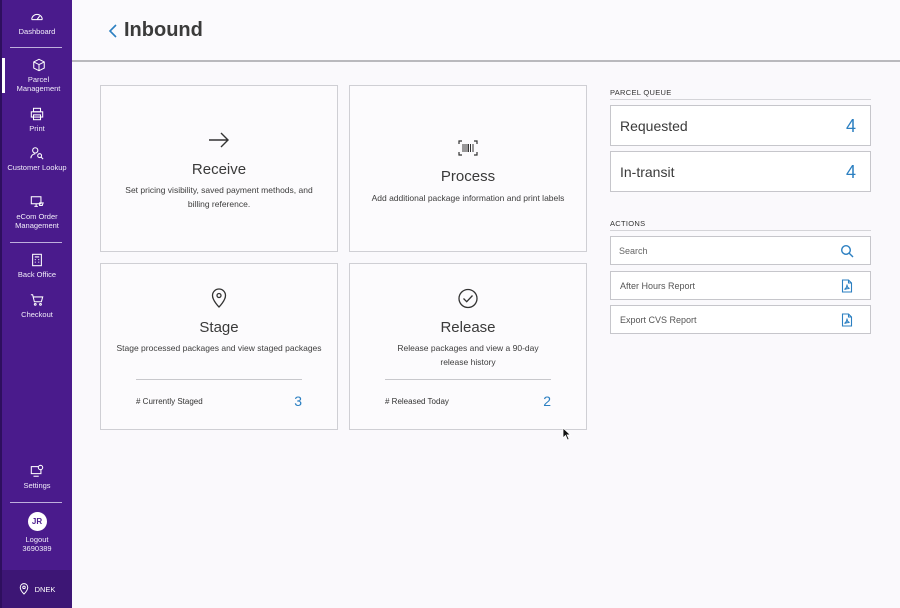 The image size is (900, 608). I want to click on actions-heading: ACTIONS, so click(628, 223).